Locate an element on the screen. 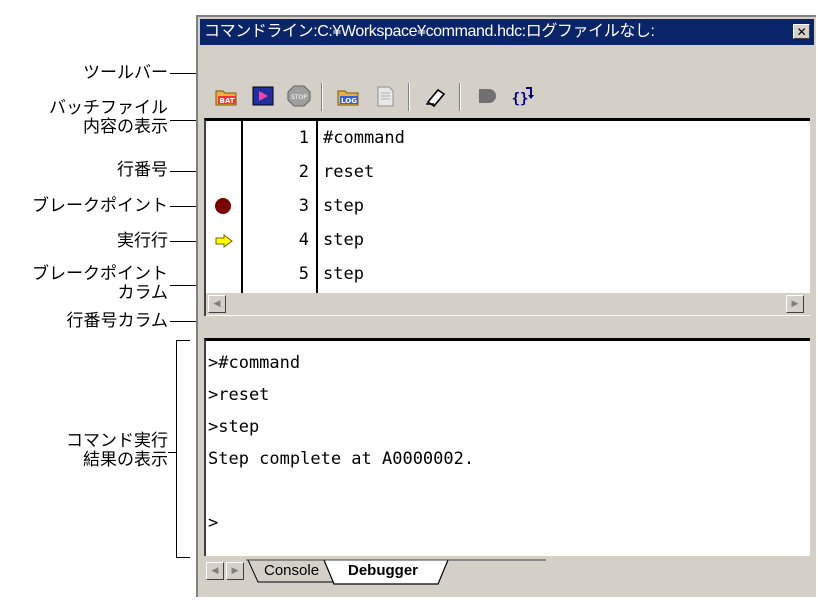 Image resolution: width=818 pixels, height=602 pixels. annotation-line-number: 行番号 is located at coordinates (142, 170).